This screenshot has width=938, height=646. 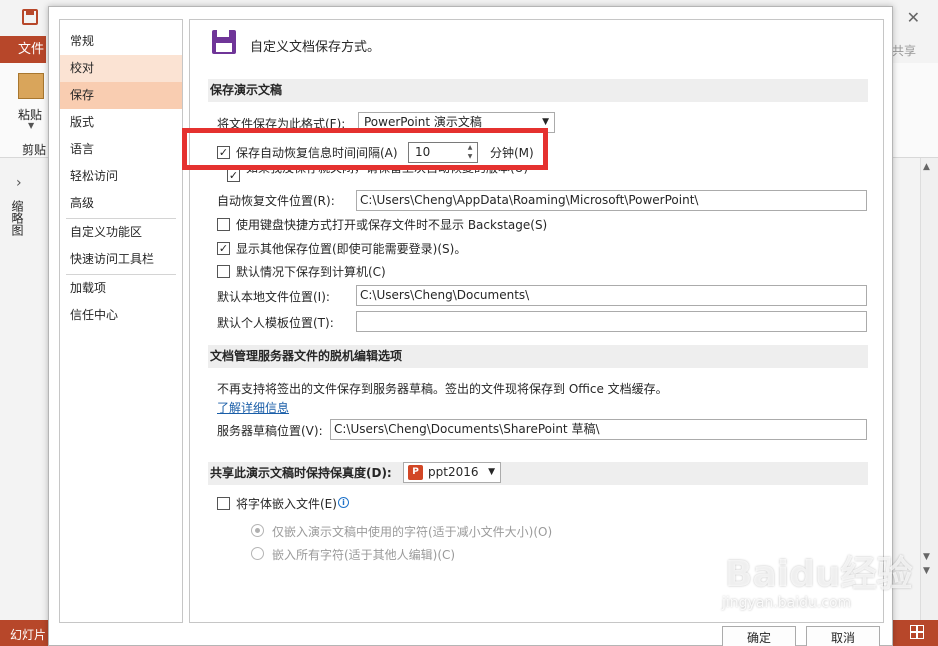 I want to click on nav-item-language: 语言, so click(x=121, y=149).